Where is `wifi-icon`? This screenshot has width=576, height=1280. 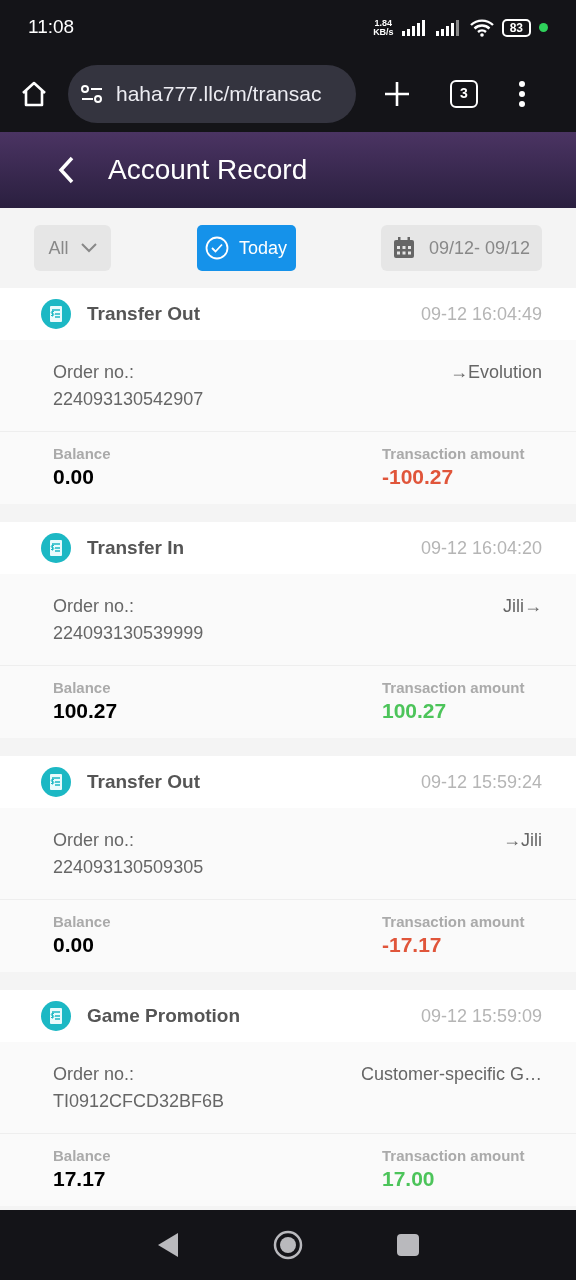 wifi-icon is located at coordinates (481, 27).